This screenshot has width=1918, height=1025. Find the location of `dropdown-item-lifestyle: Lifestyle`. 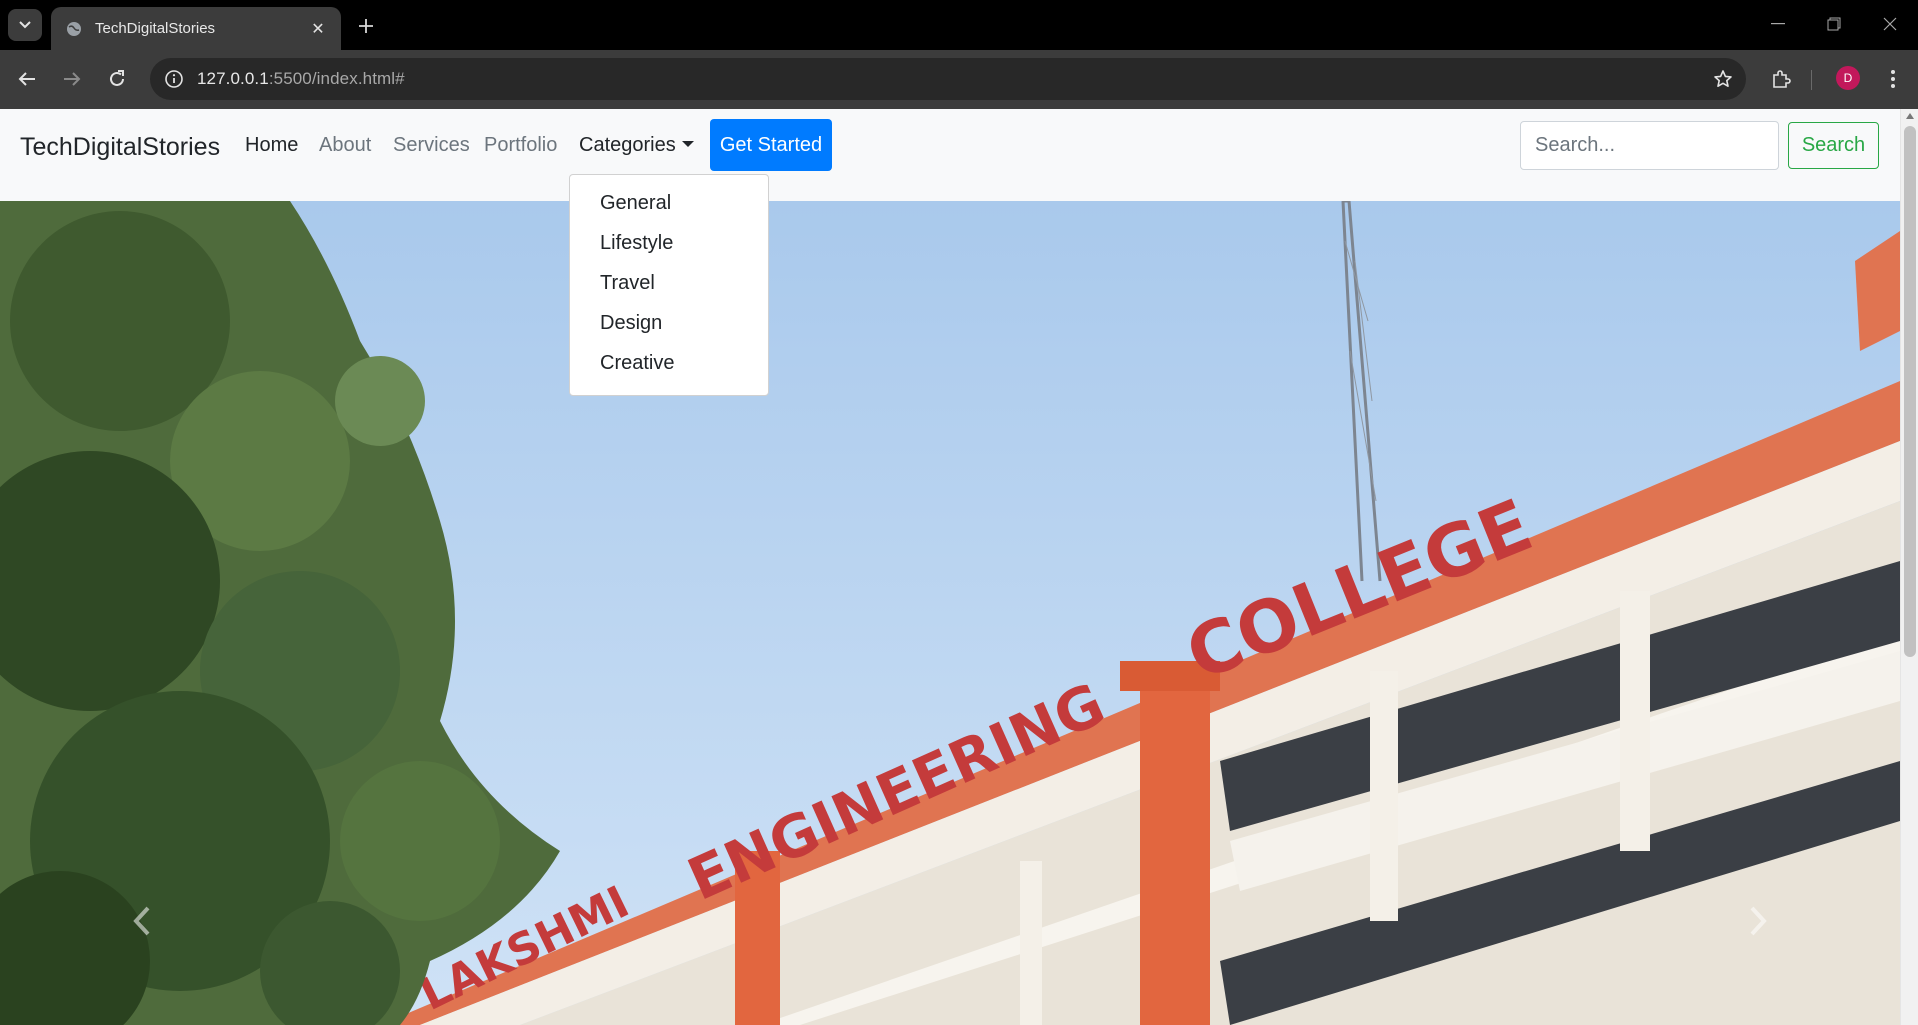

dropdown-item-lifestyle: Lifestyle is located at coordinates (669, 243).